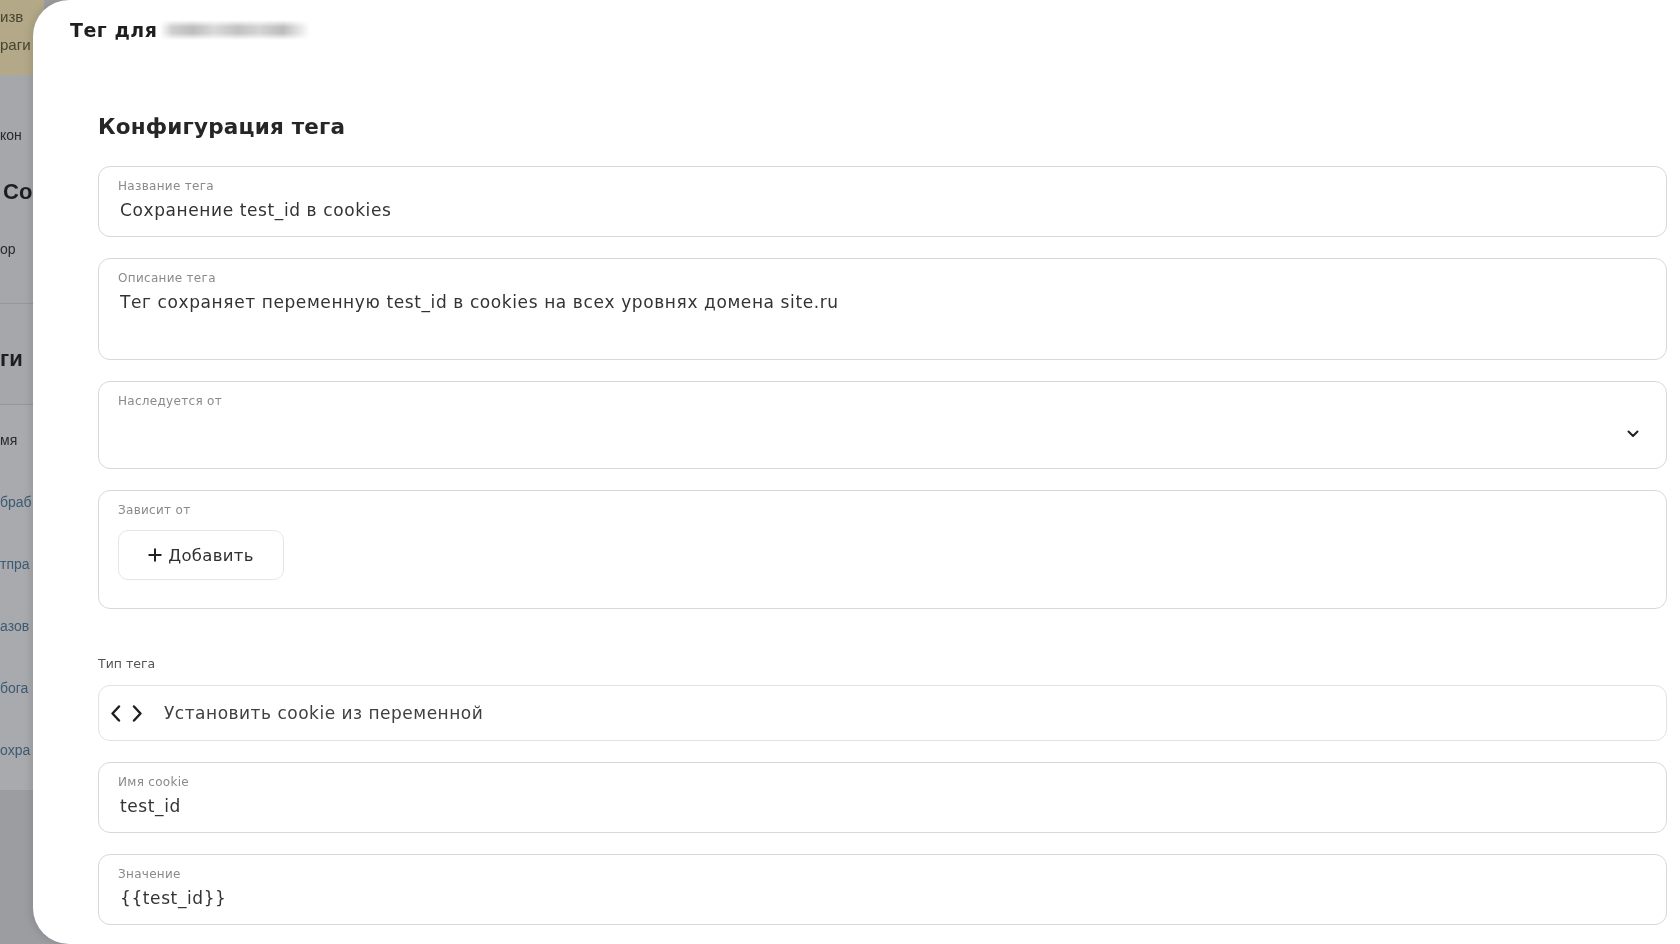 The height and width of the screenshot is (944, 1680). I want to click on page-text: изв, so click(12, 17).